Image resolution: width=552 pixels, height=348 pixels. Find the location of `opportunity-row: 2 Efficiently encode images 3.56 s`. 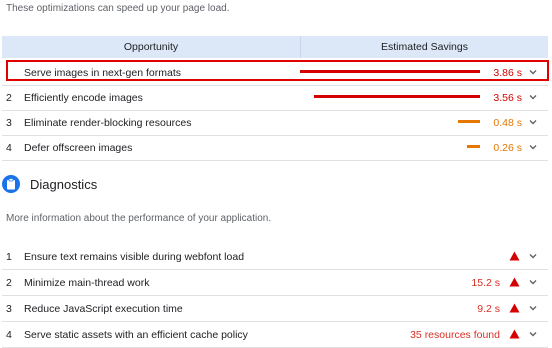

opportunity-row: 2 Efficiently encode images 3.56 s is located at coordinates (275, 98).